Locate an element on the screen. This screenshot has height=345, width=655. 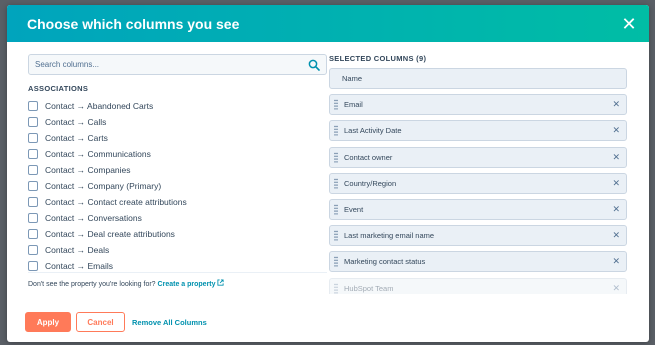
dialog-title: Choose which columns you see is located at coordinates (133, 23).